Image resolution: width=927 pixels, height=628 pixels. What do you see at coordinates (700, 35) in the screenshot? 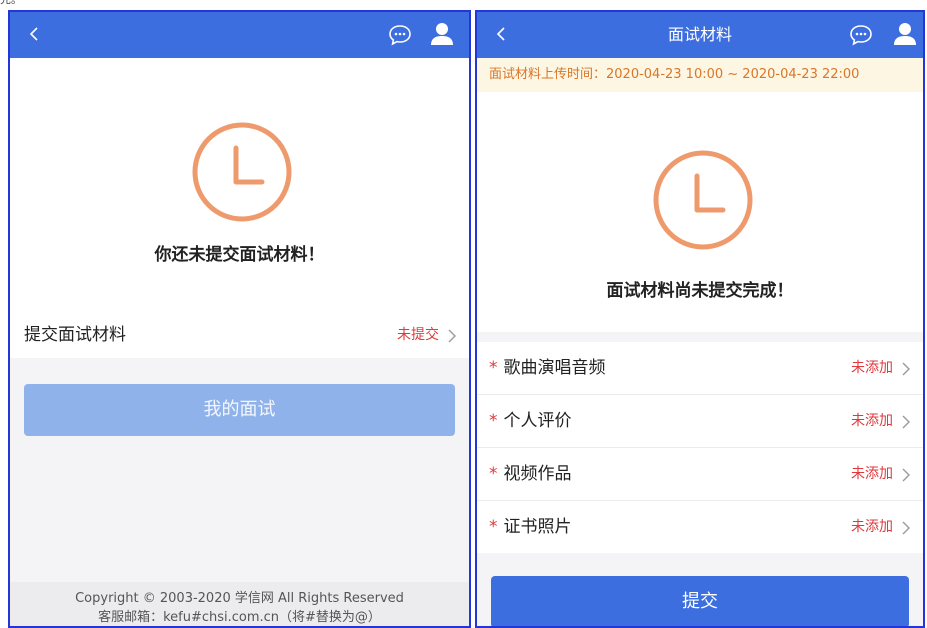
I see `top-nav-bar: 面试材料` at bounding box center [700, 35].